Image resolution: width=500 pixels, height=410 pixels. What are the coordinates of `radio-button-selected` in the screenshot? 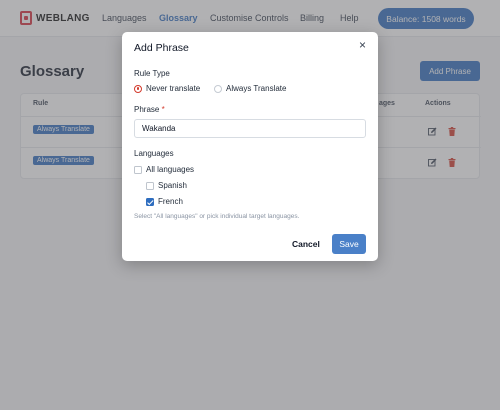 It's located at (138, 88).